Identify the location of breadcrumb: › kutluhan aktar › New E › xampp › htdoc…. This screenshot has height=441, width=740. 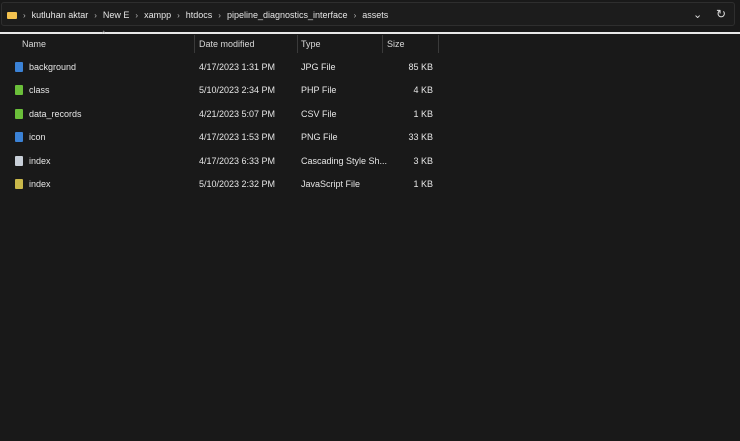
(197, 15).